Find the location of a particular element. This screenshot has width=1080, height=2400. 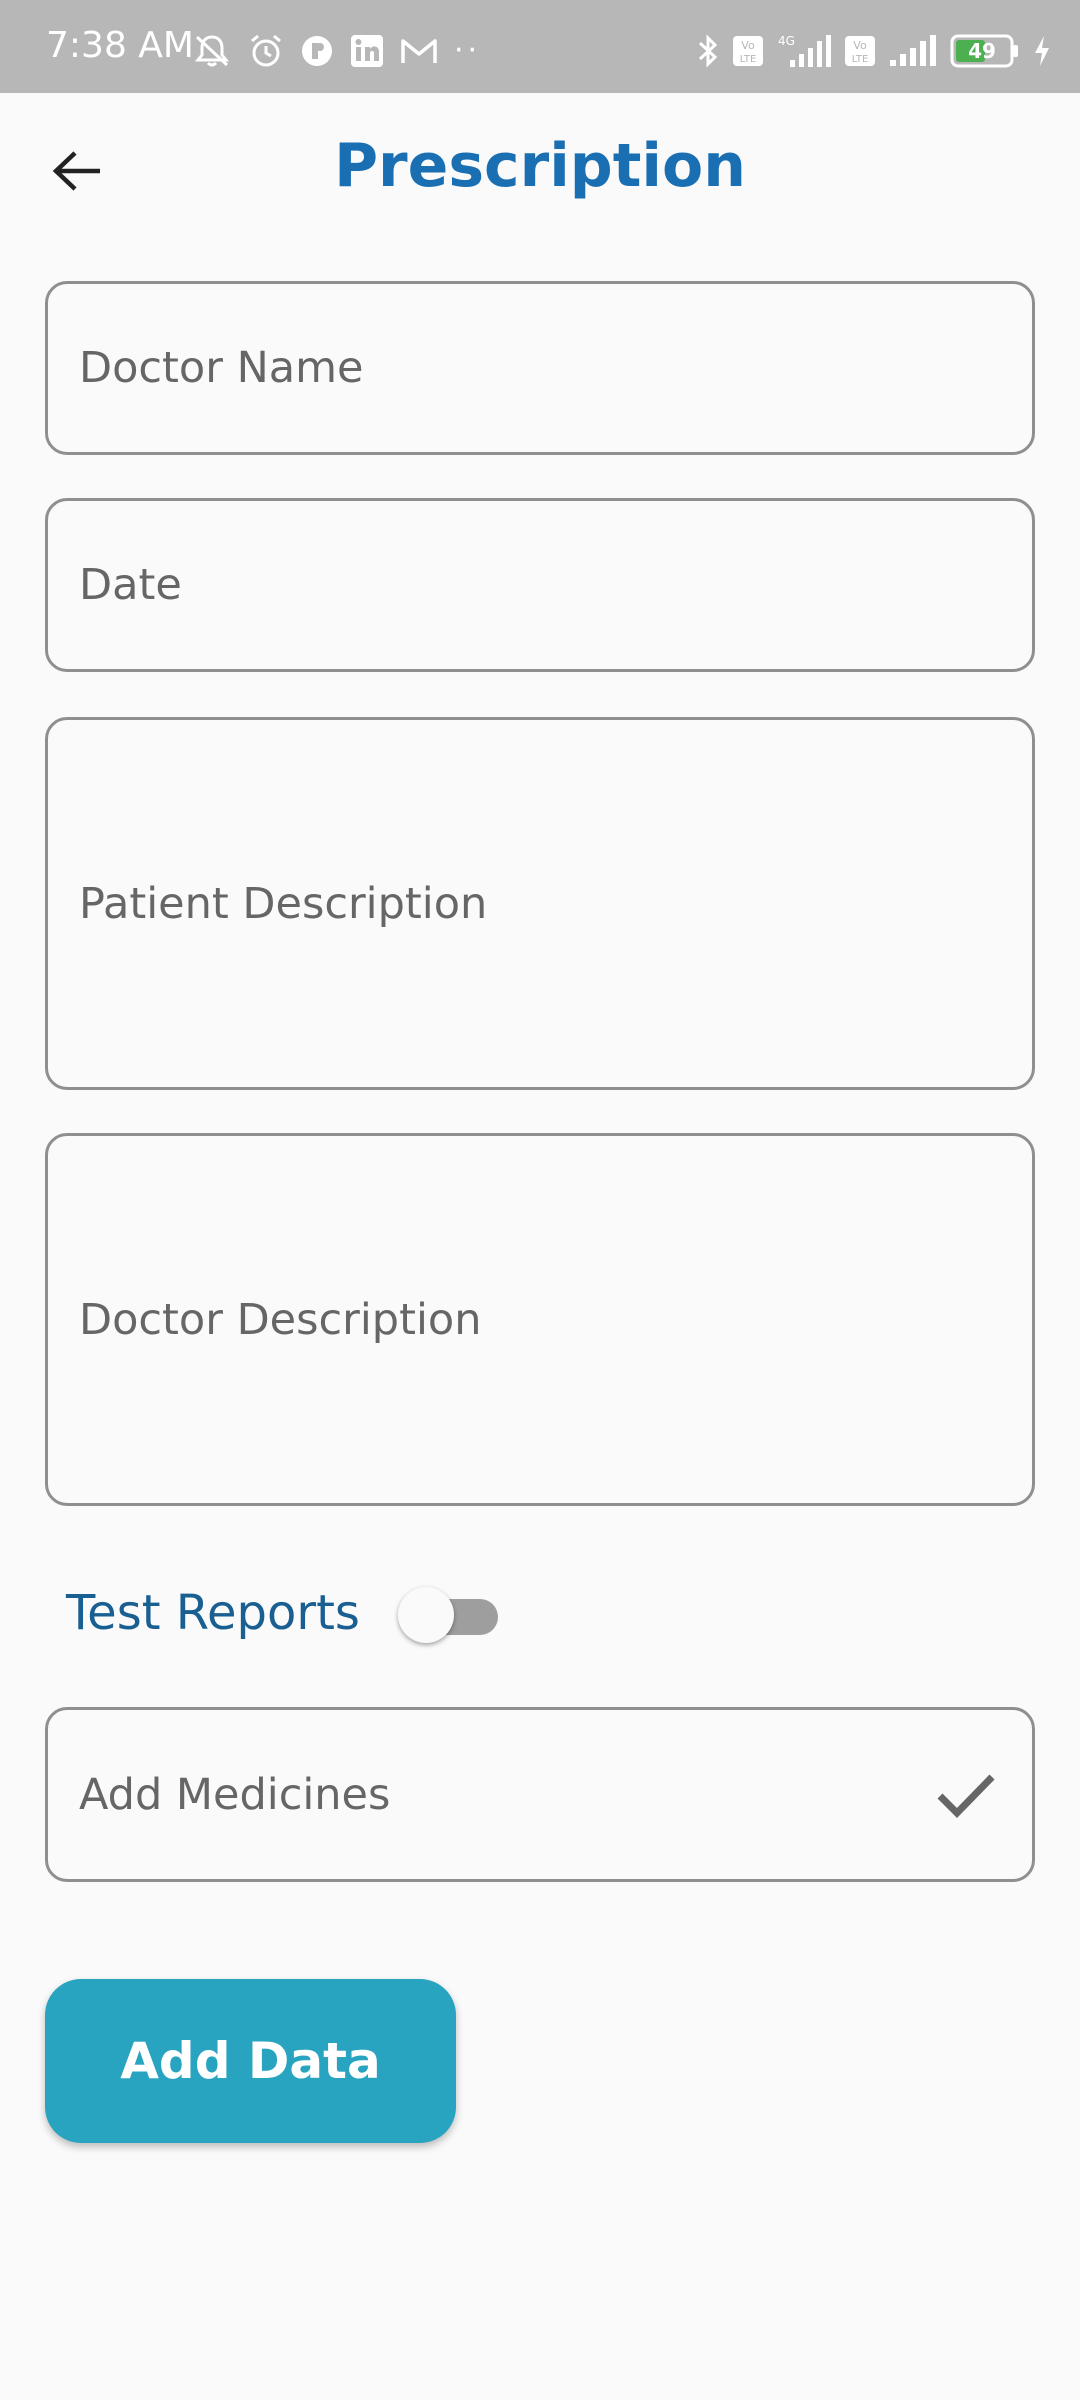

system-icons: Vo LTE 4G Vo LTE 49 is located at coordinates (874, 51).